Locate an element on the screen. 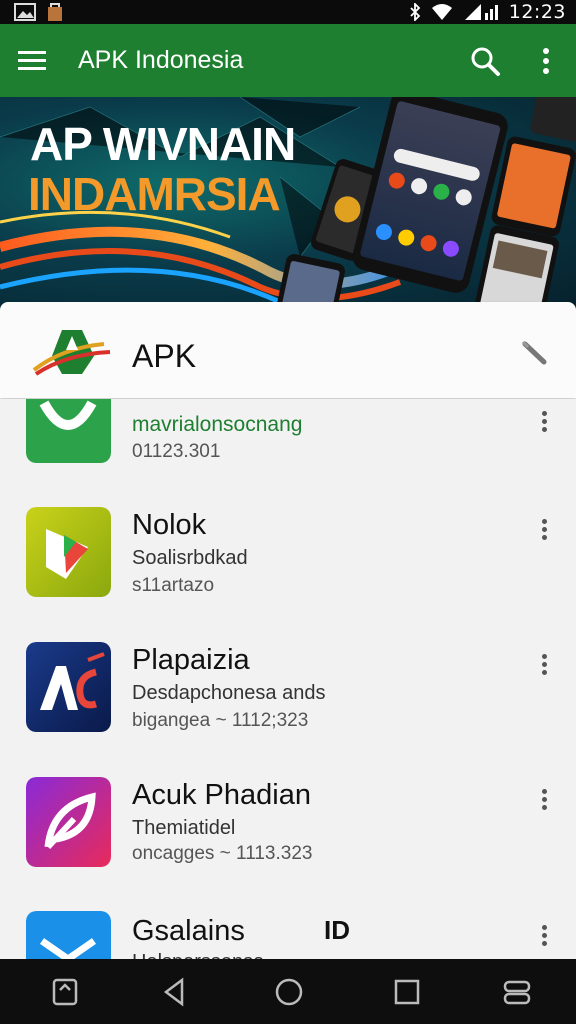  app-meta: bigangea ~ 1112;323 is located at coordinates (220, 720).